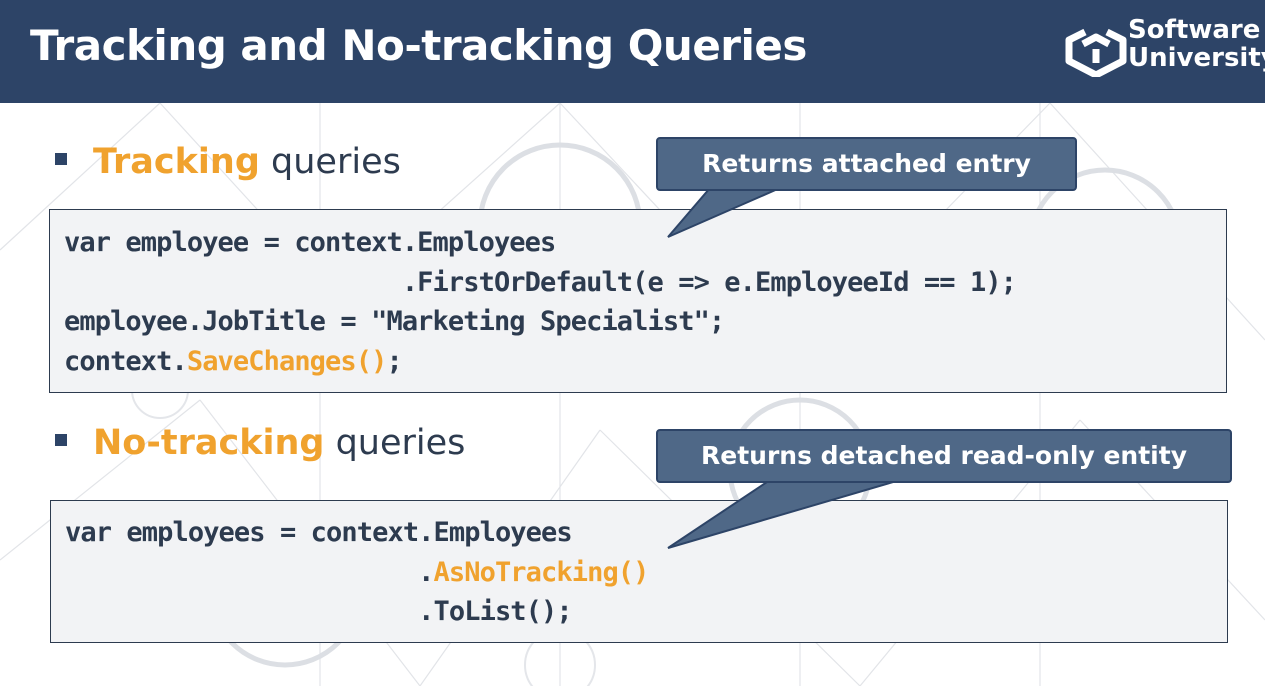 This screenshot has width=1265, height=686. I want to click on tracking-callout: Returns attached entry, so click(866, 164).